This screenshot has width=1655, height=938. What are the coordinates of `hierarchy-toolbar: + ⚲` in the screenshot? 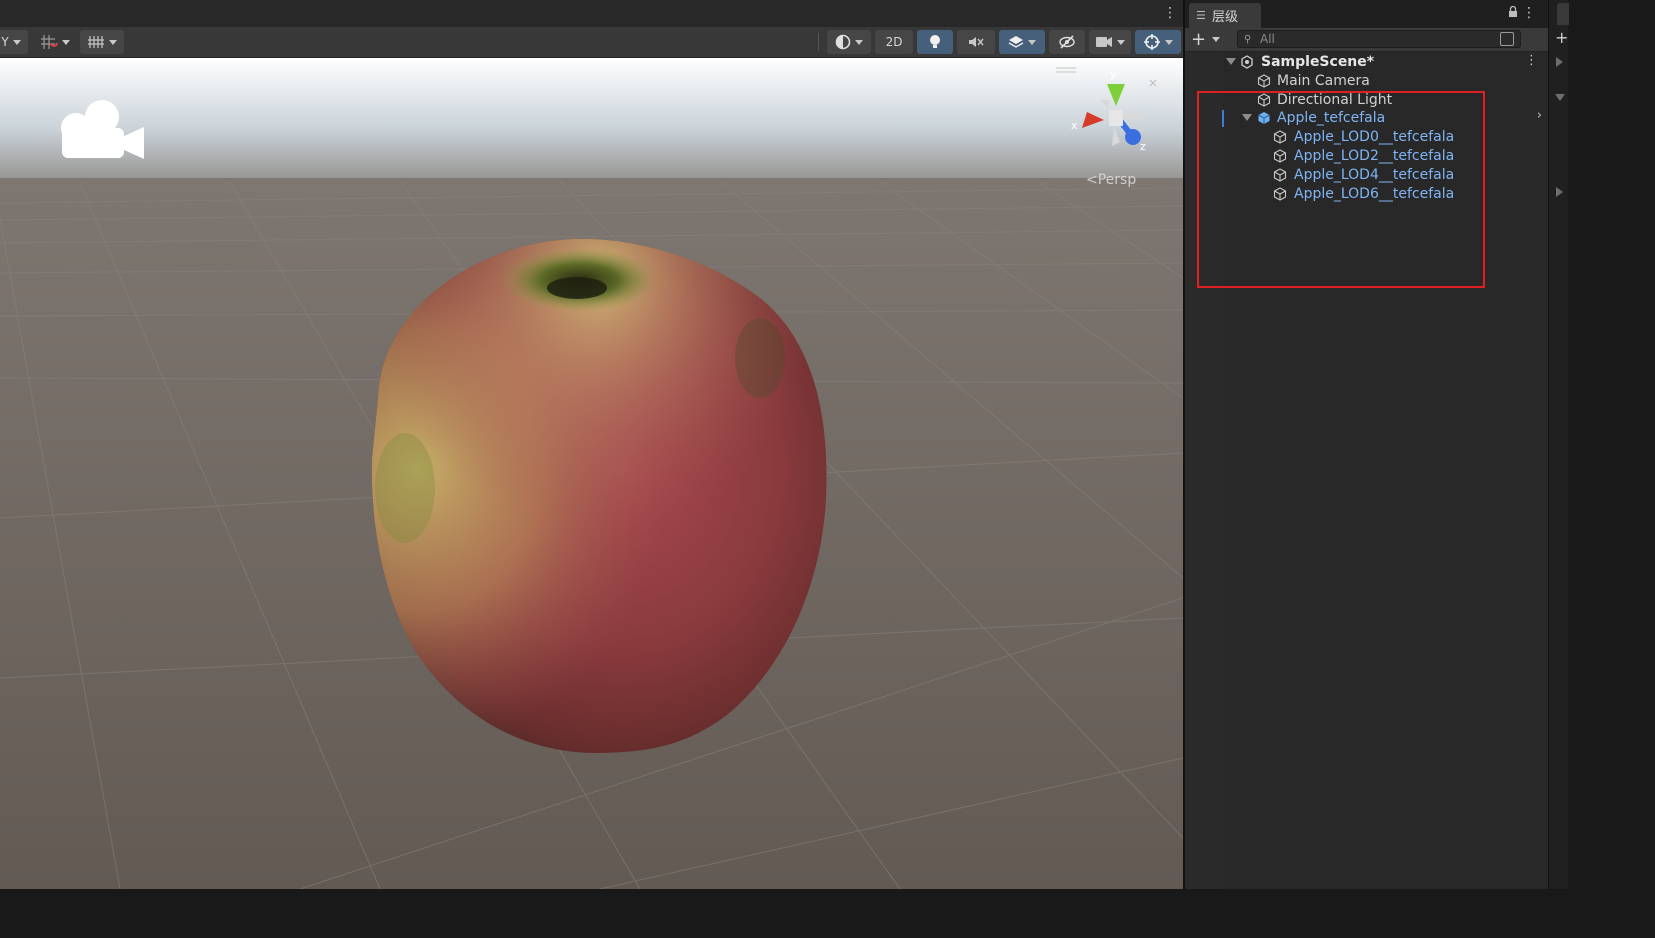 It's located at (1366, 40).